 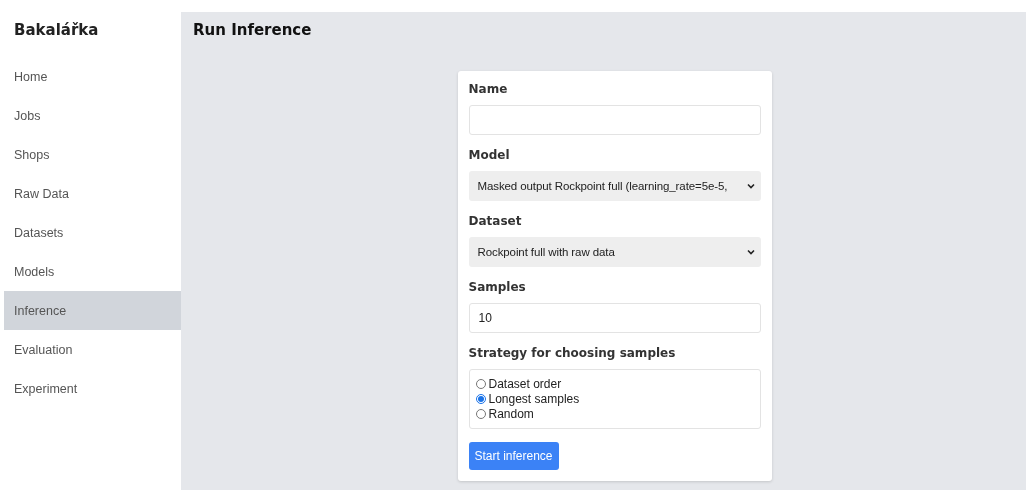 What do you see at coordinates (614, 399) in the screenshot?
I see `radio-option: Longest samples` at bounding box center [614, 399].